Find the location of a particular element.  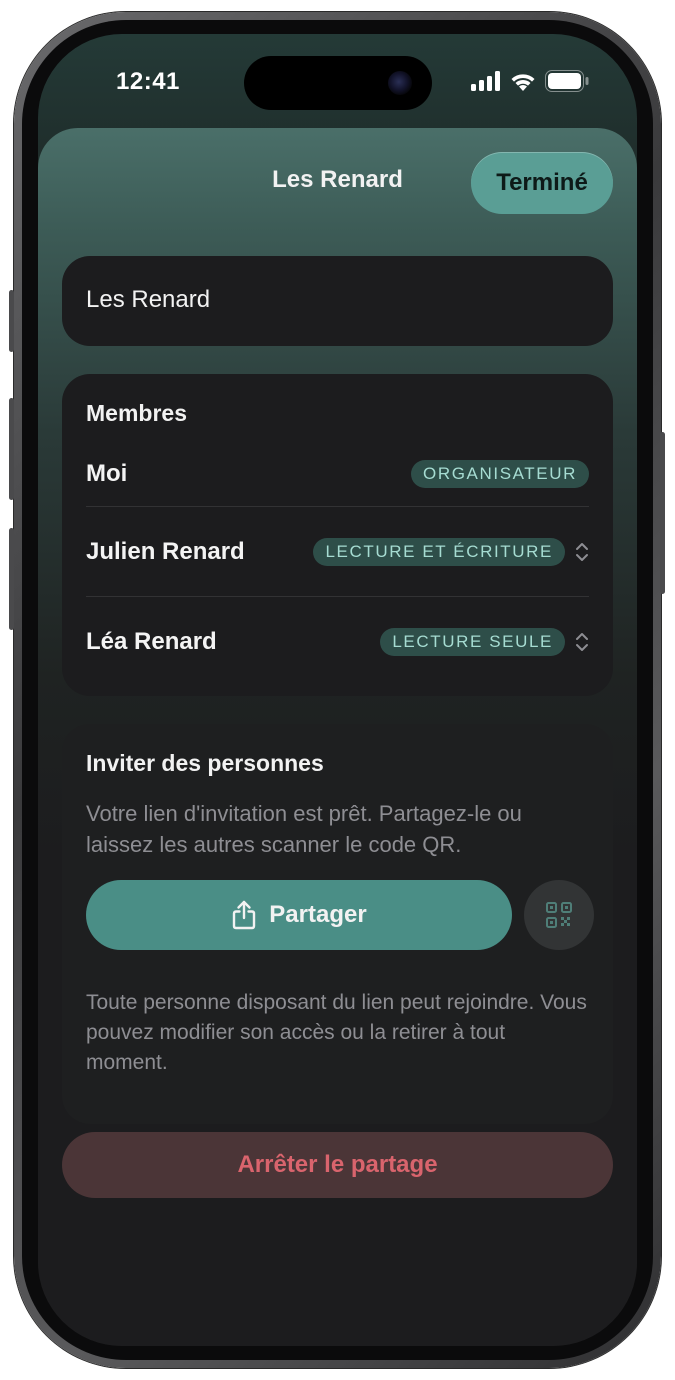

share-icon is located at coordinates (244, 915).